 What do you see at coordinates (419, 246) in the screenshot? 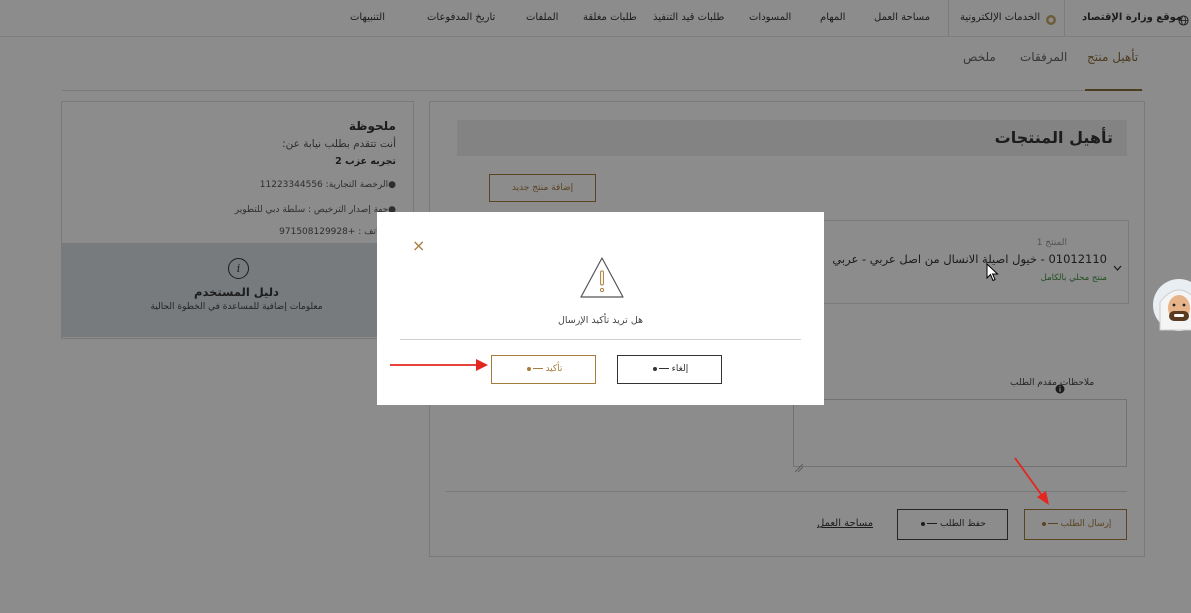
I see `close-icon: ×` at bounding box center [419, 246].